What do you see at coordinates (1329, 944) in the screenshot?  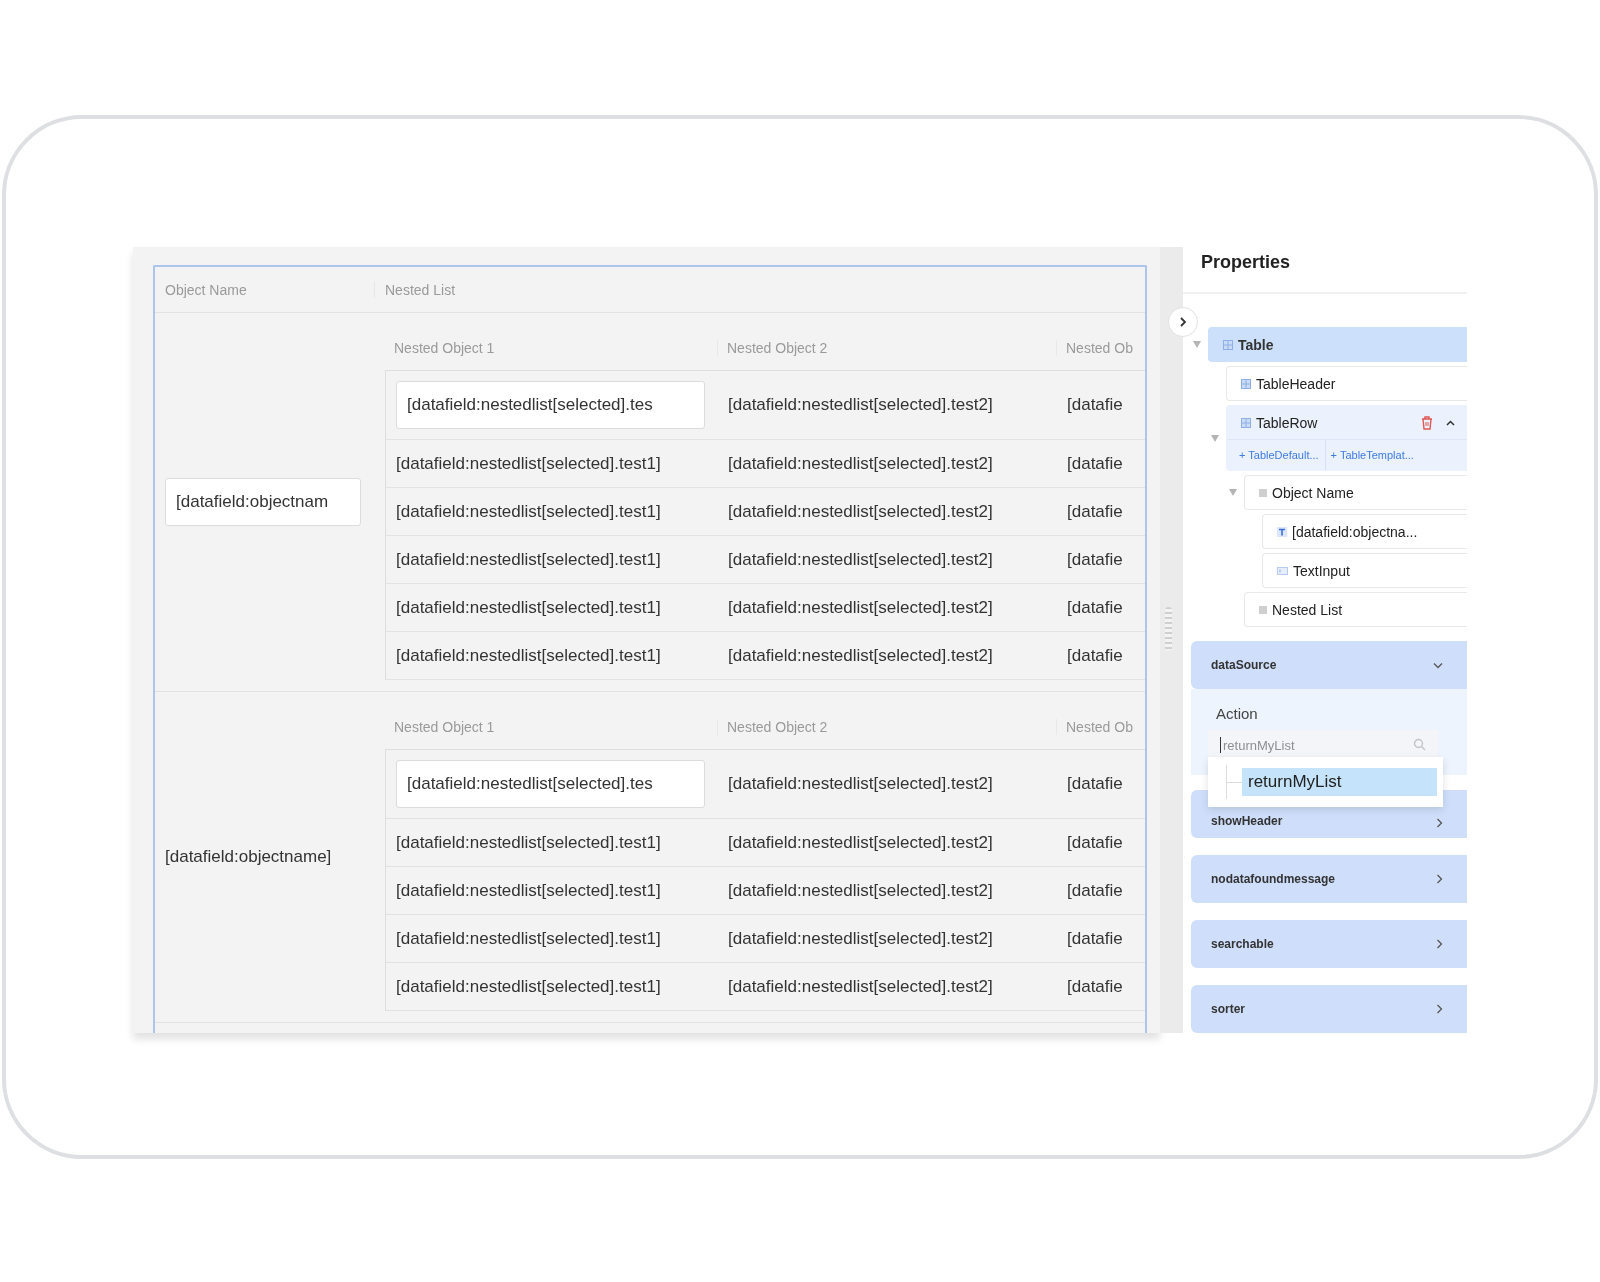 I see `section-header: searchable` at bounding box center [1329, 944].